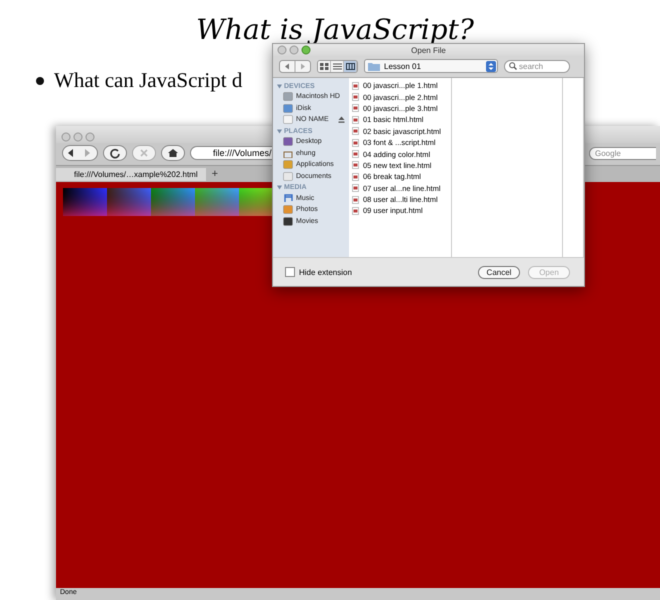 Image resolution: width=660 pixels, height=600 pixels. I want to click on search-field: Google, so click(622, 153).